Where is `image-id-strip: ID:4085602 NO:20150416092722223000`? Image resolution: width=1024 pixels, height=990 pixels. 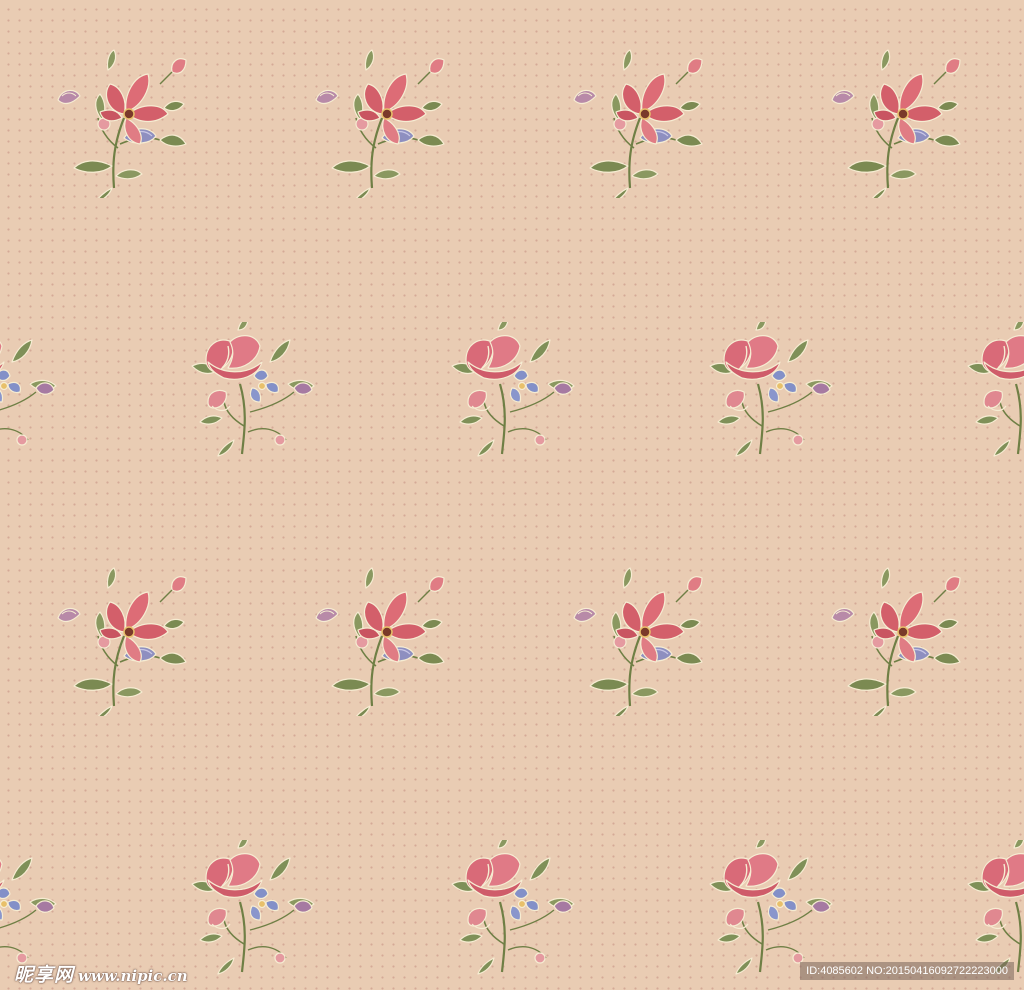 image-id-strip: ID:4085602 NO:20150416092722223000 is located at coordinates (907, 971).